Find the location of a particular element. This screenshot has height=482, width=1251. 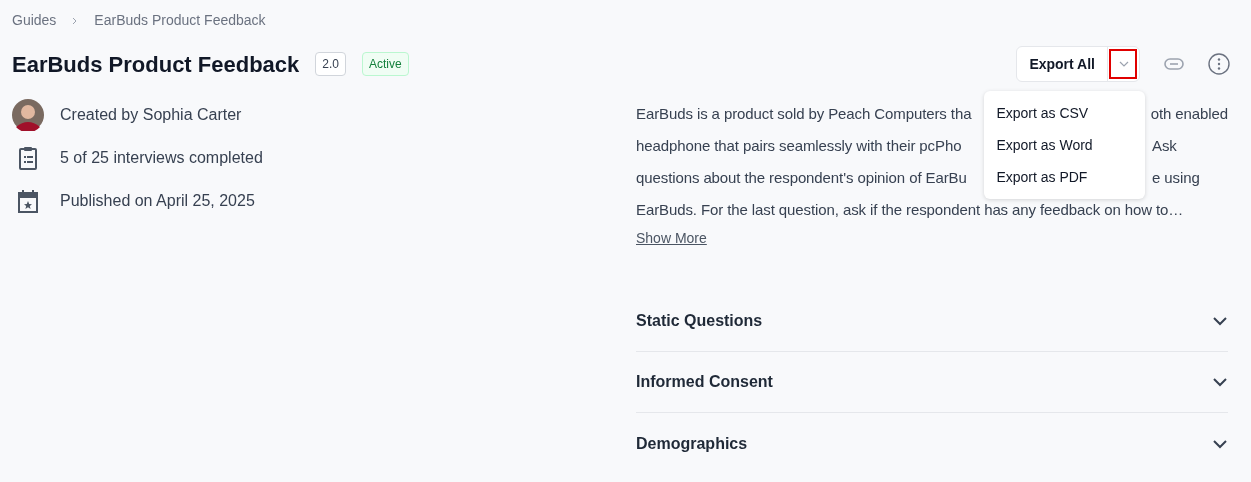

menu-item: Export as Word is located at coordinates (1065, 145).